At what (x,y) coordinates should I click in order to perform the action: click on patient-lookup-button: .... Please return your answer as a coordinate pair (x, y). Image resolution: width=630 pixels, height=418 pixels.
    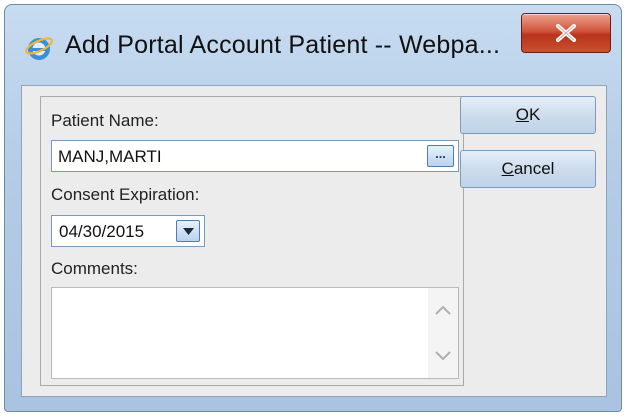
    Looking at the image, I should click on (440, 156).